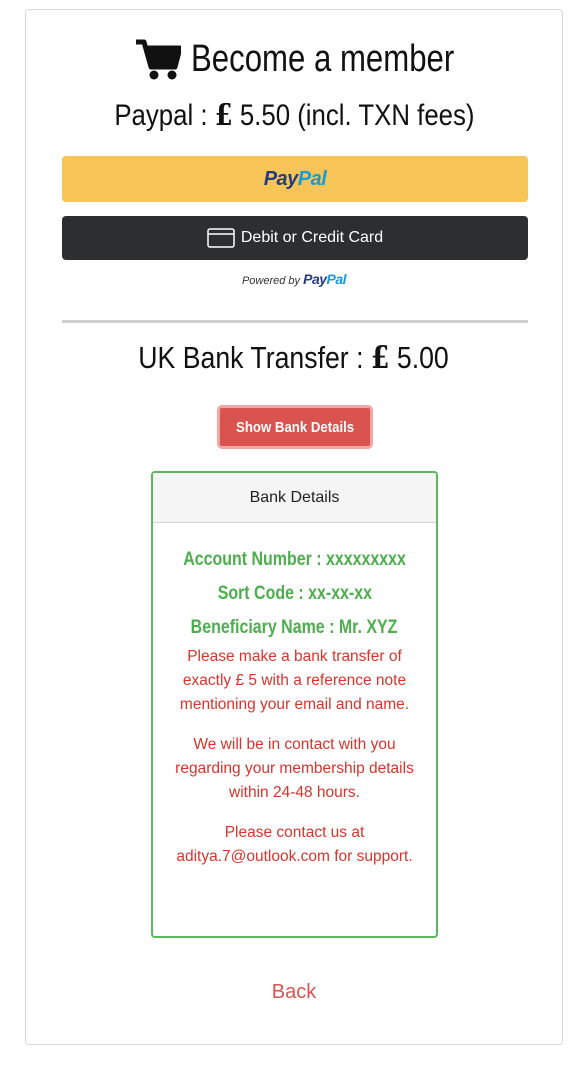 The image size is (582, 1072). I want to click on powered-paypal-logo: PayPal, so click(325, 279).